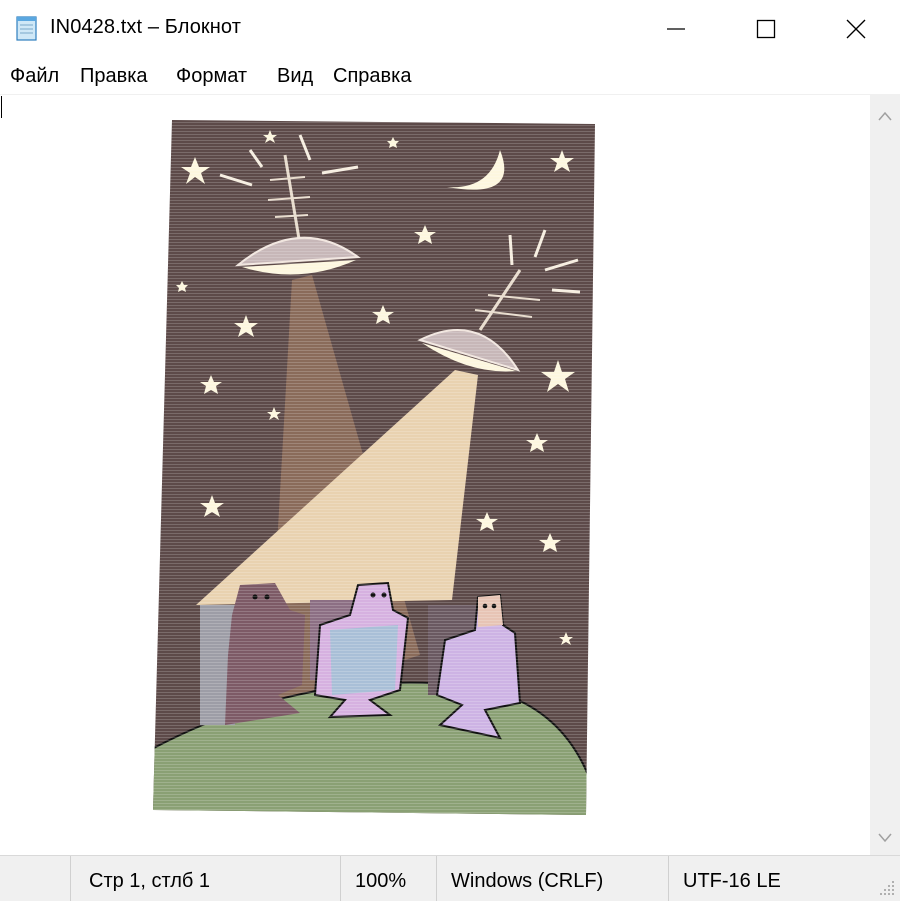 The width and height of the screenshot is (900, 901). What do you see at coordinates (732, 881) in the screenshot?
I see `encoding: UTF-16 LE` at bounding box center [732, 881].